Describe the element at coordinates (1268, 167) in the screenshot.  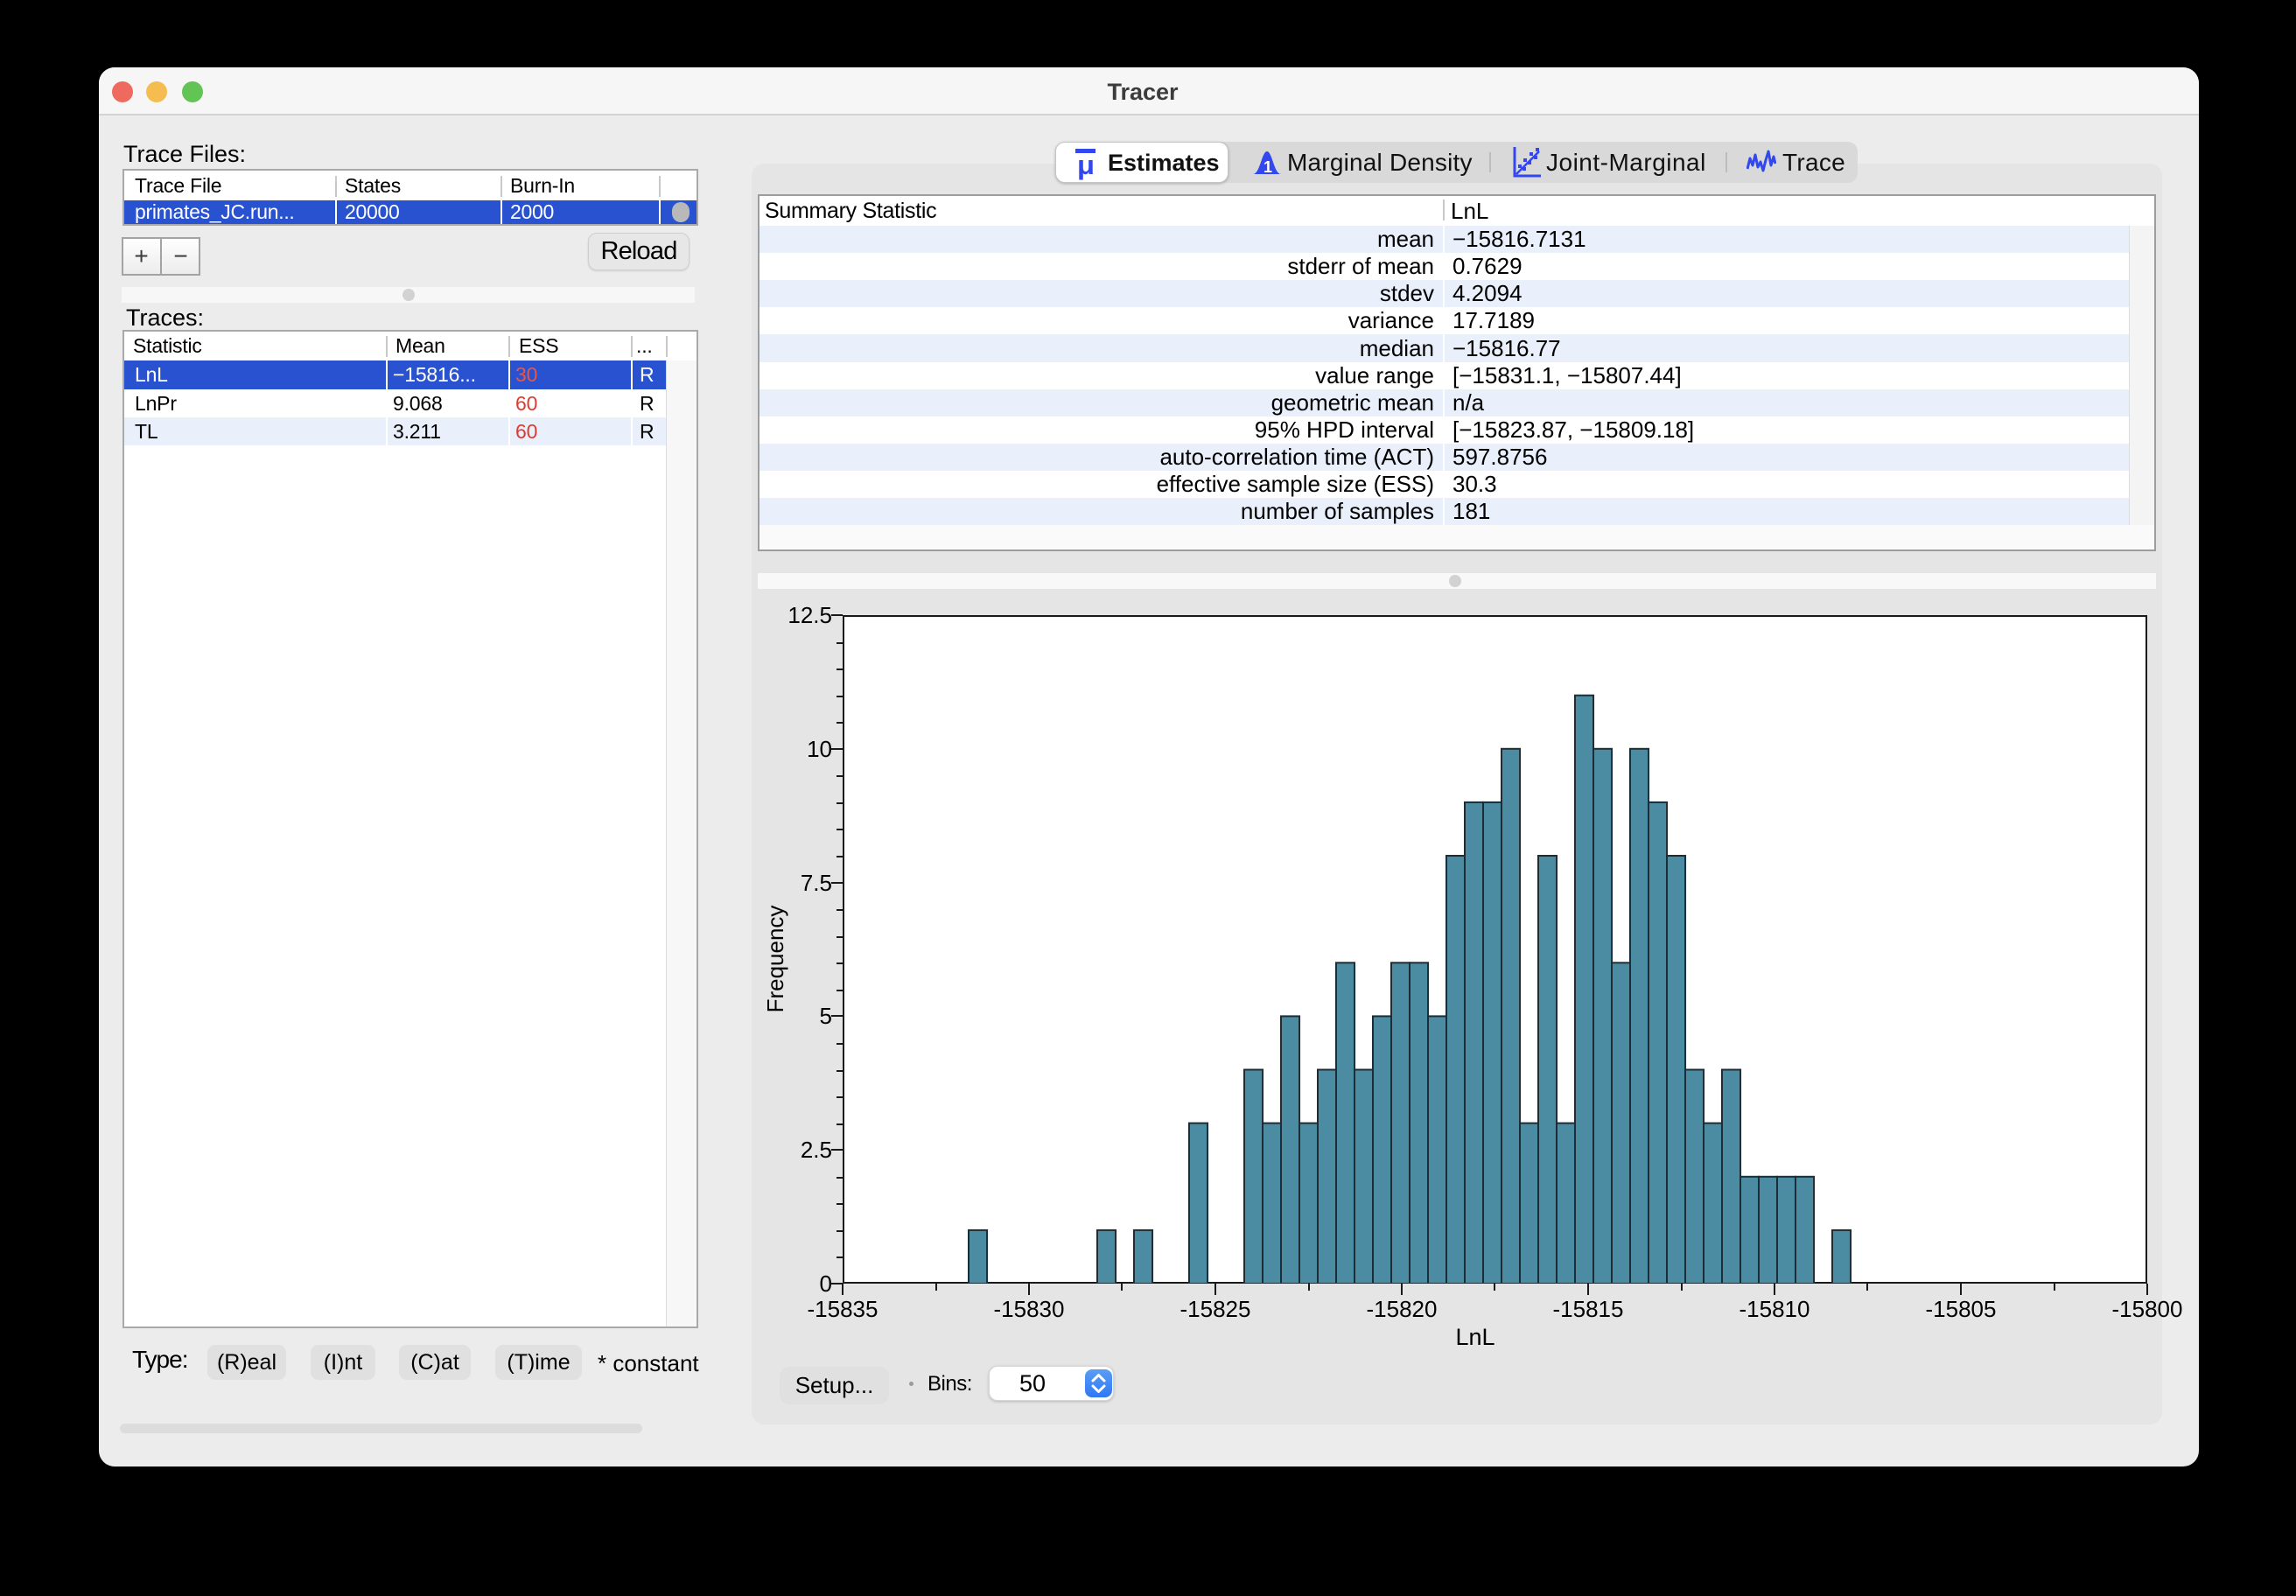
I see `svg-text: 1` at that location.